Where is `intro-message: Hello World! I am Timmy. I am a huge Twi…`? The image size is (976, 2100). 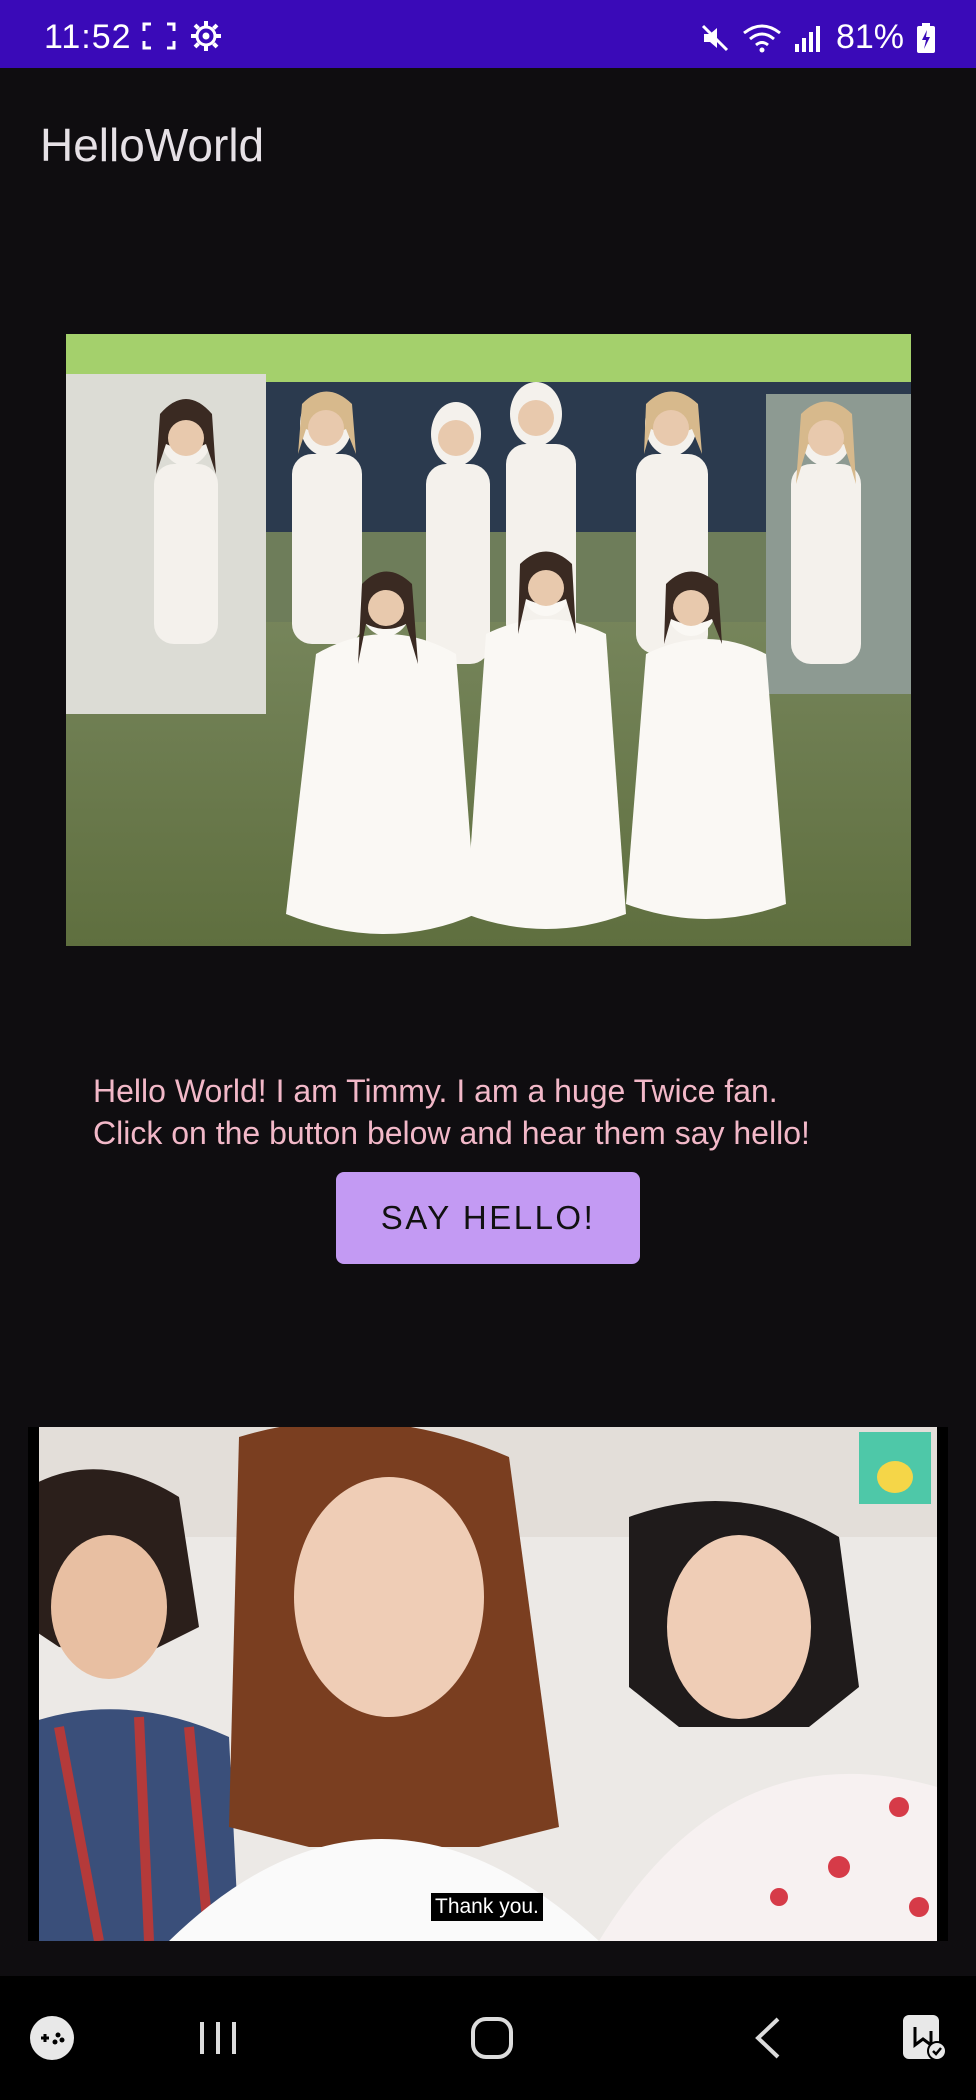
intro-message: Hello World! I am Timmy. I am a huge Twi… is located at coordinates (503, 1112).